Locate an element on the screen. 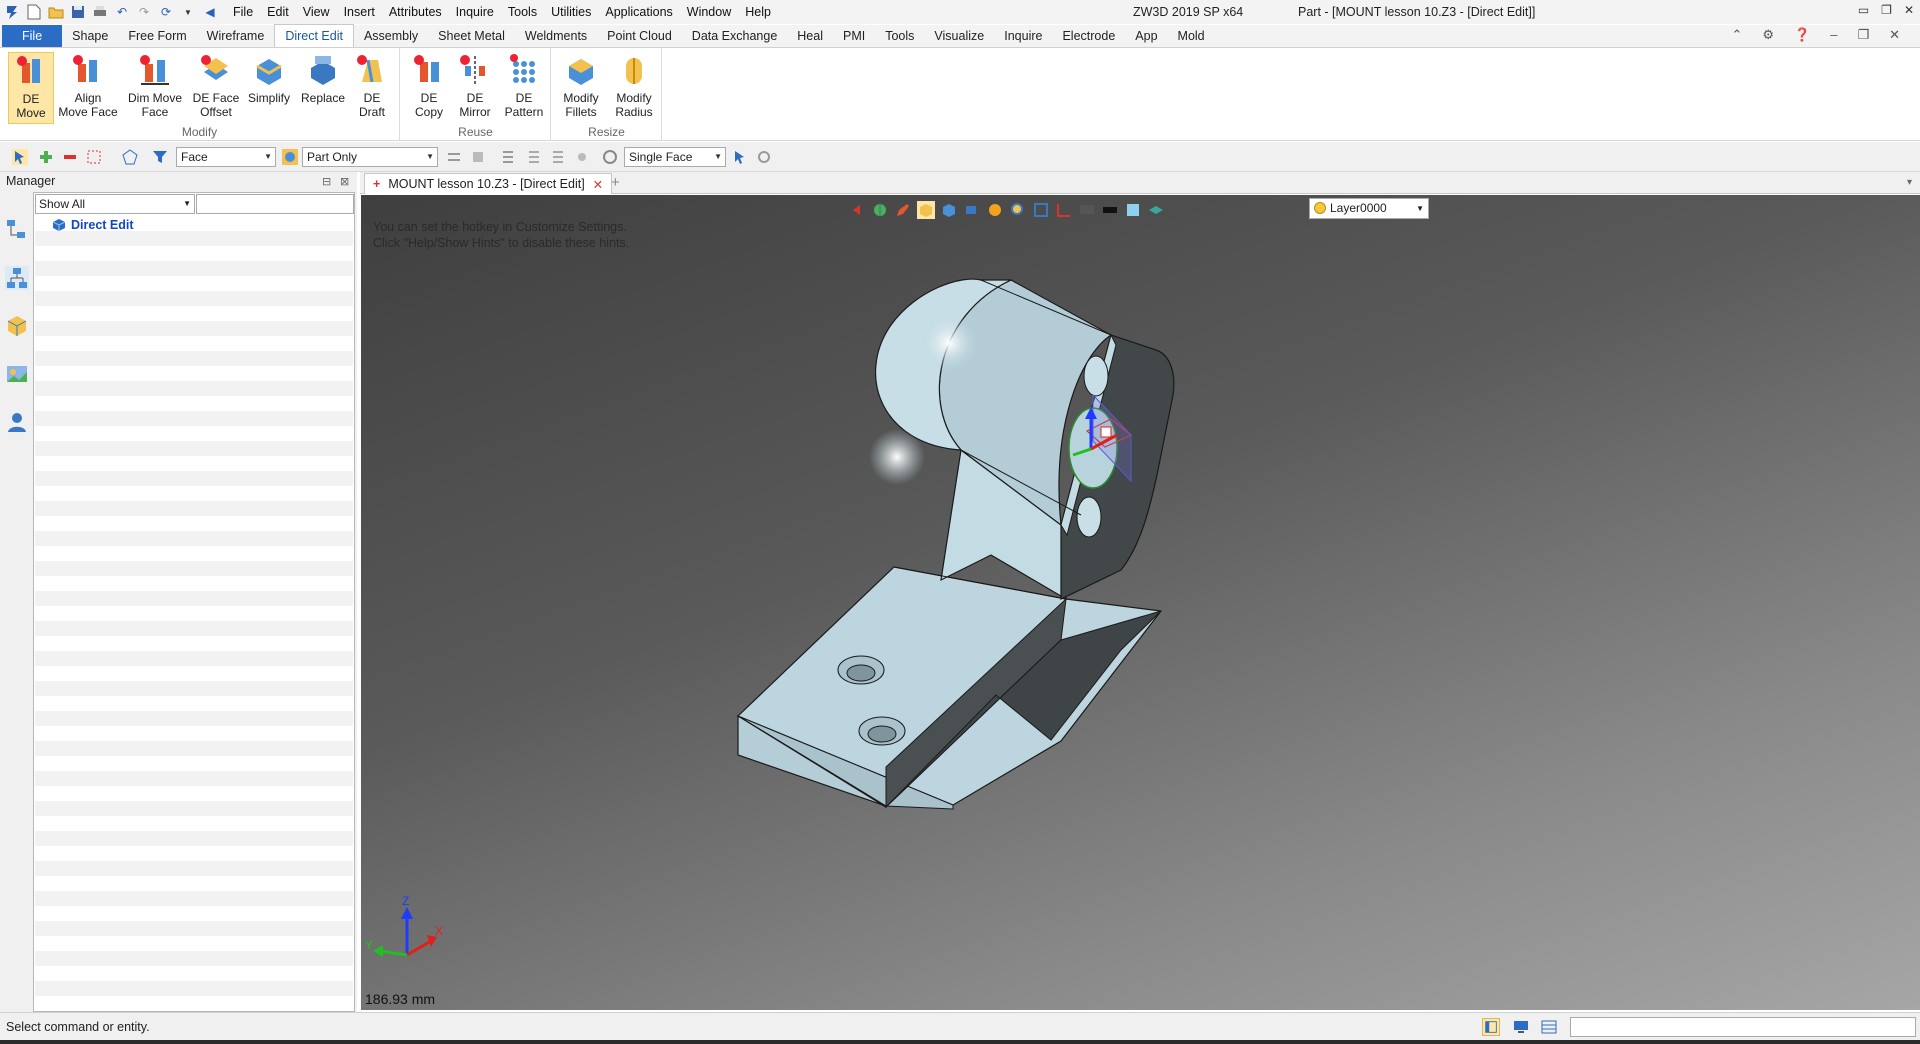 The image size is (1920, 1044). list-view-icon is located at coordinates (1549, 1027).